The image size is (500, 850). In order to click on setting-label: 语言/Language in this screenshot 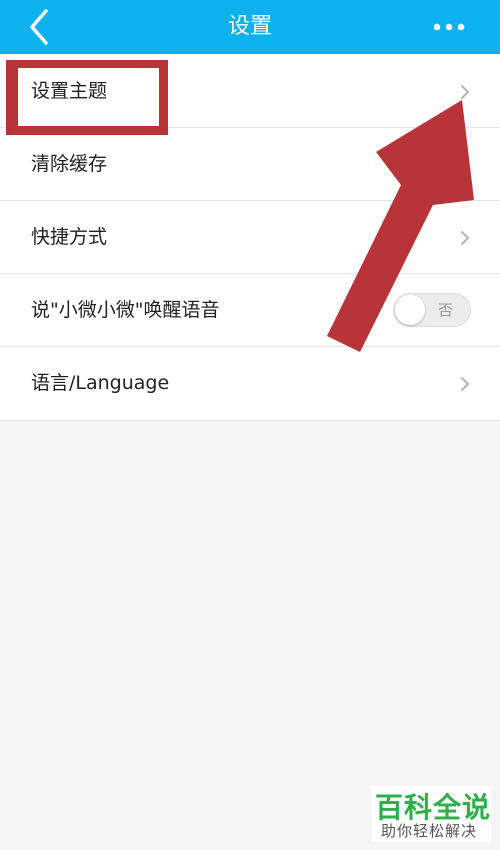, I will do `click(100, 383)`.